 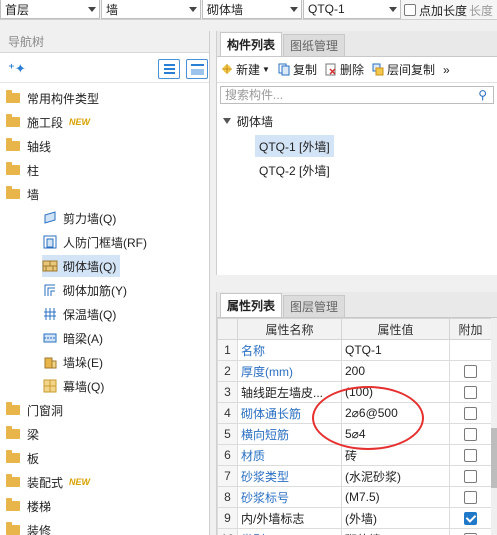 What do you see at coordinates (151, 9) in the screenshot?
I see `category-dropdown: 墙` at bounding box center [151, 9].